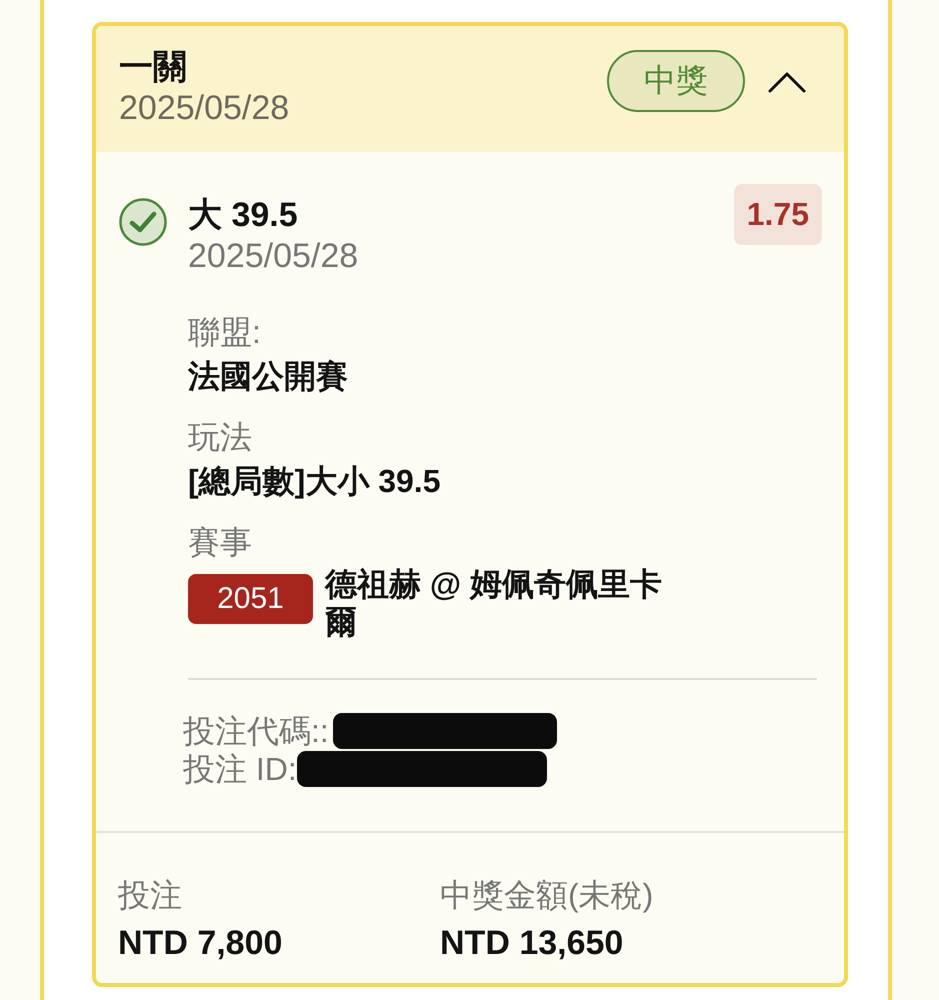  Describe the element at coordinates (778, 214) in the screenshot. I see `odds-badge: 1.75` at that location.